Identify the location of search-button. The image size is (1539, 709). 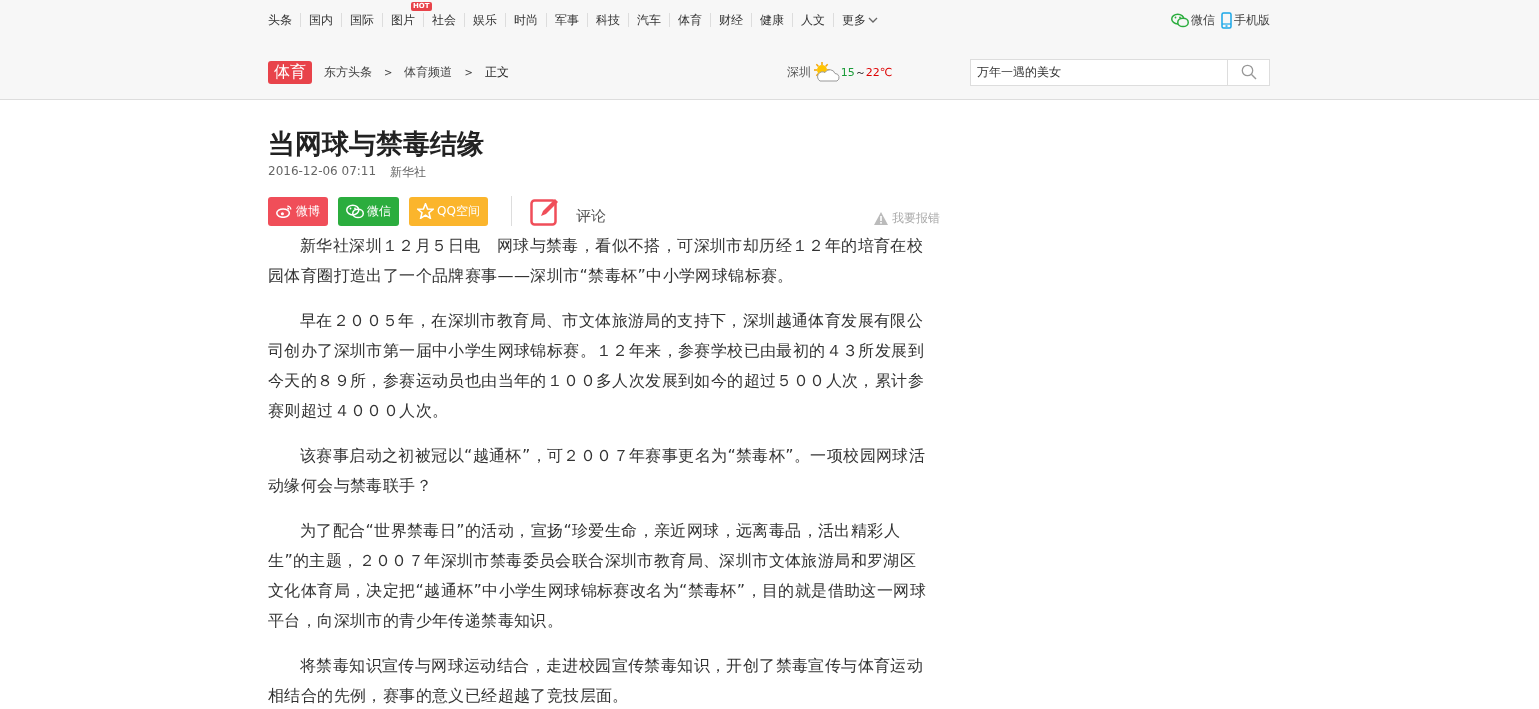
(1249, 72).